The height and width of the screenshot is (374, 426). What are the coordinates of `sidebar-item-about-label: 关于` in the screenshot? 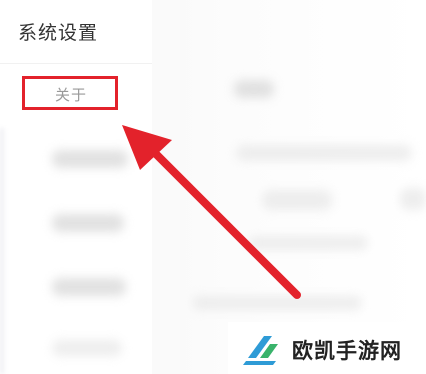 It's located at (71, 95).